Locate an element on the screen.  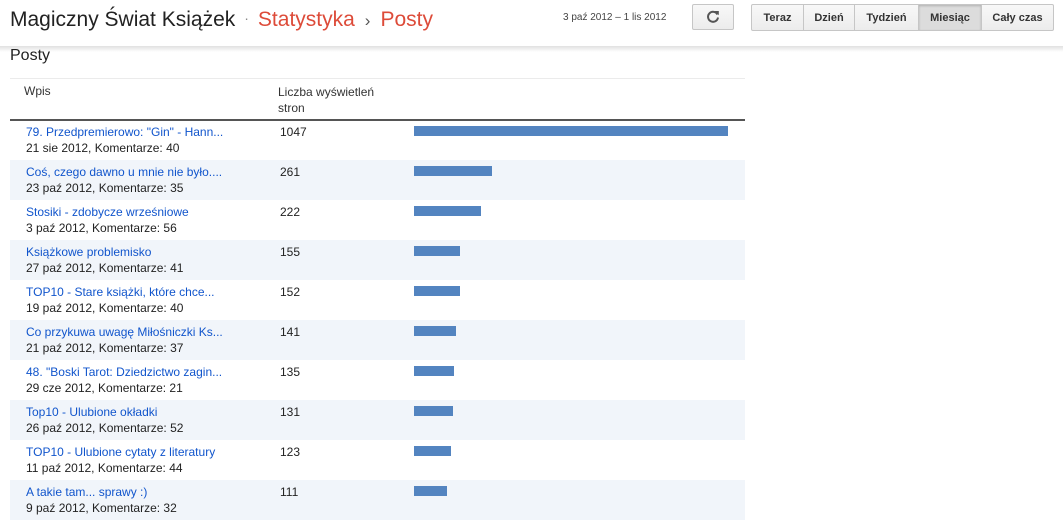
header-shadow is located at coordinates (531, 49).